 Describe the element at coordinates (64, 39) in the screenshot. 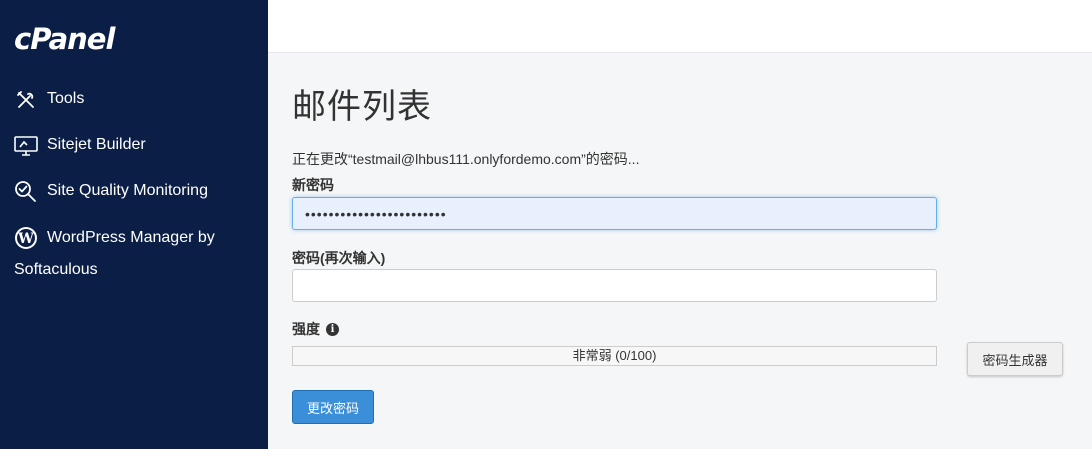

I see `cpanel-logo: cPanel` at that location.